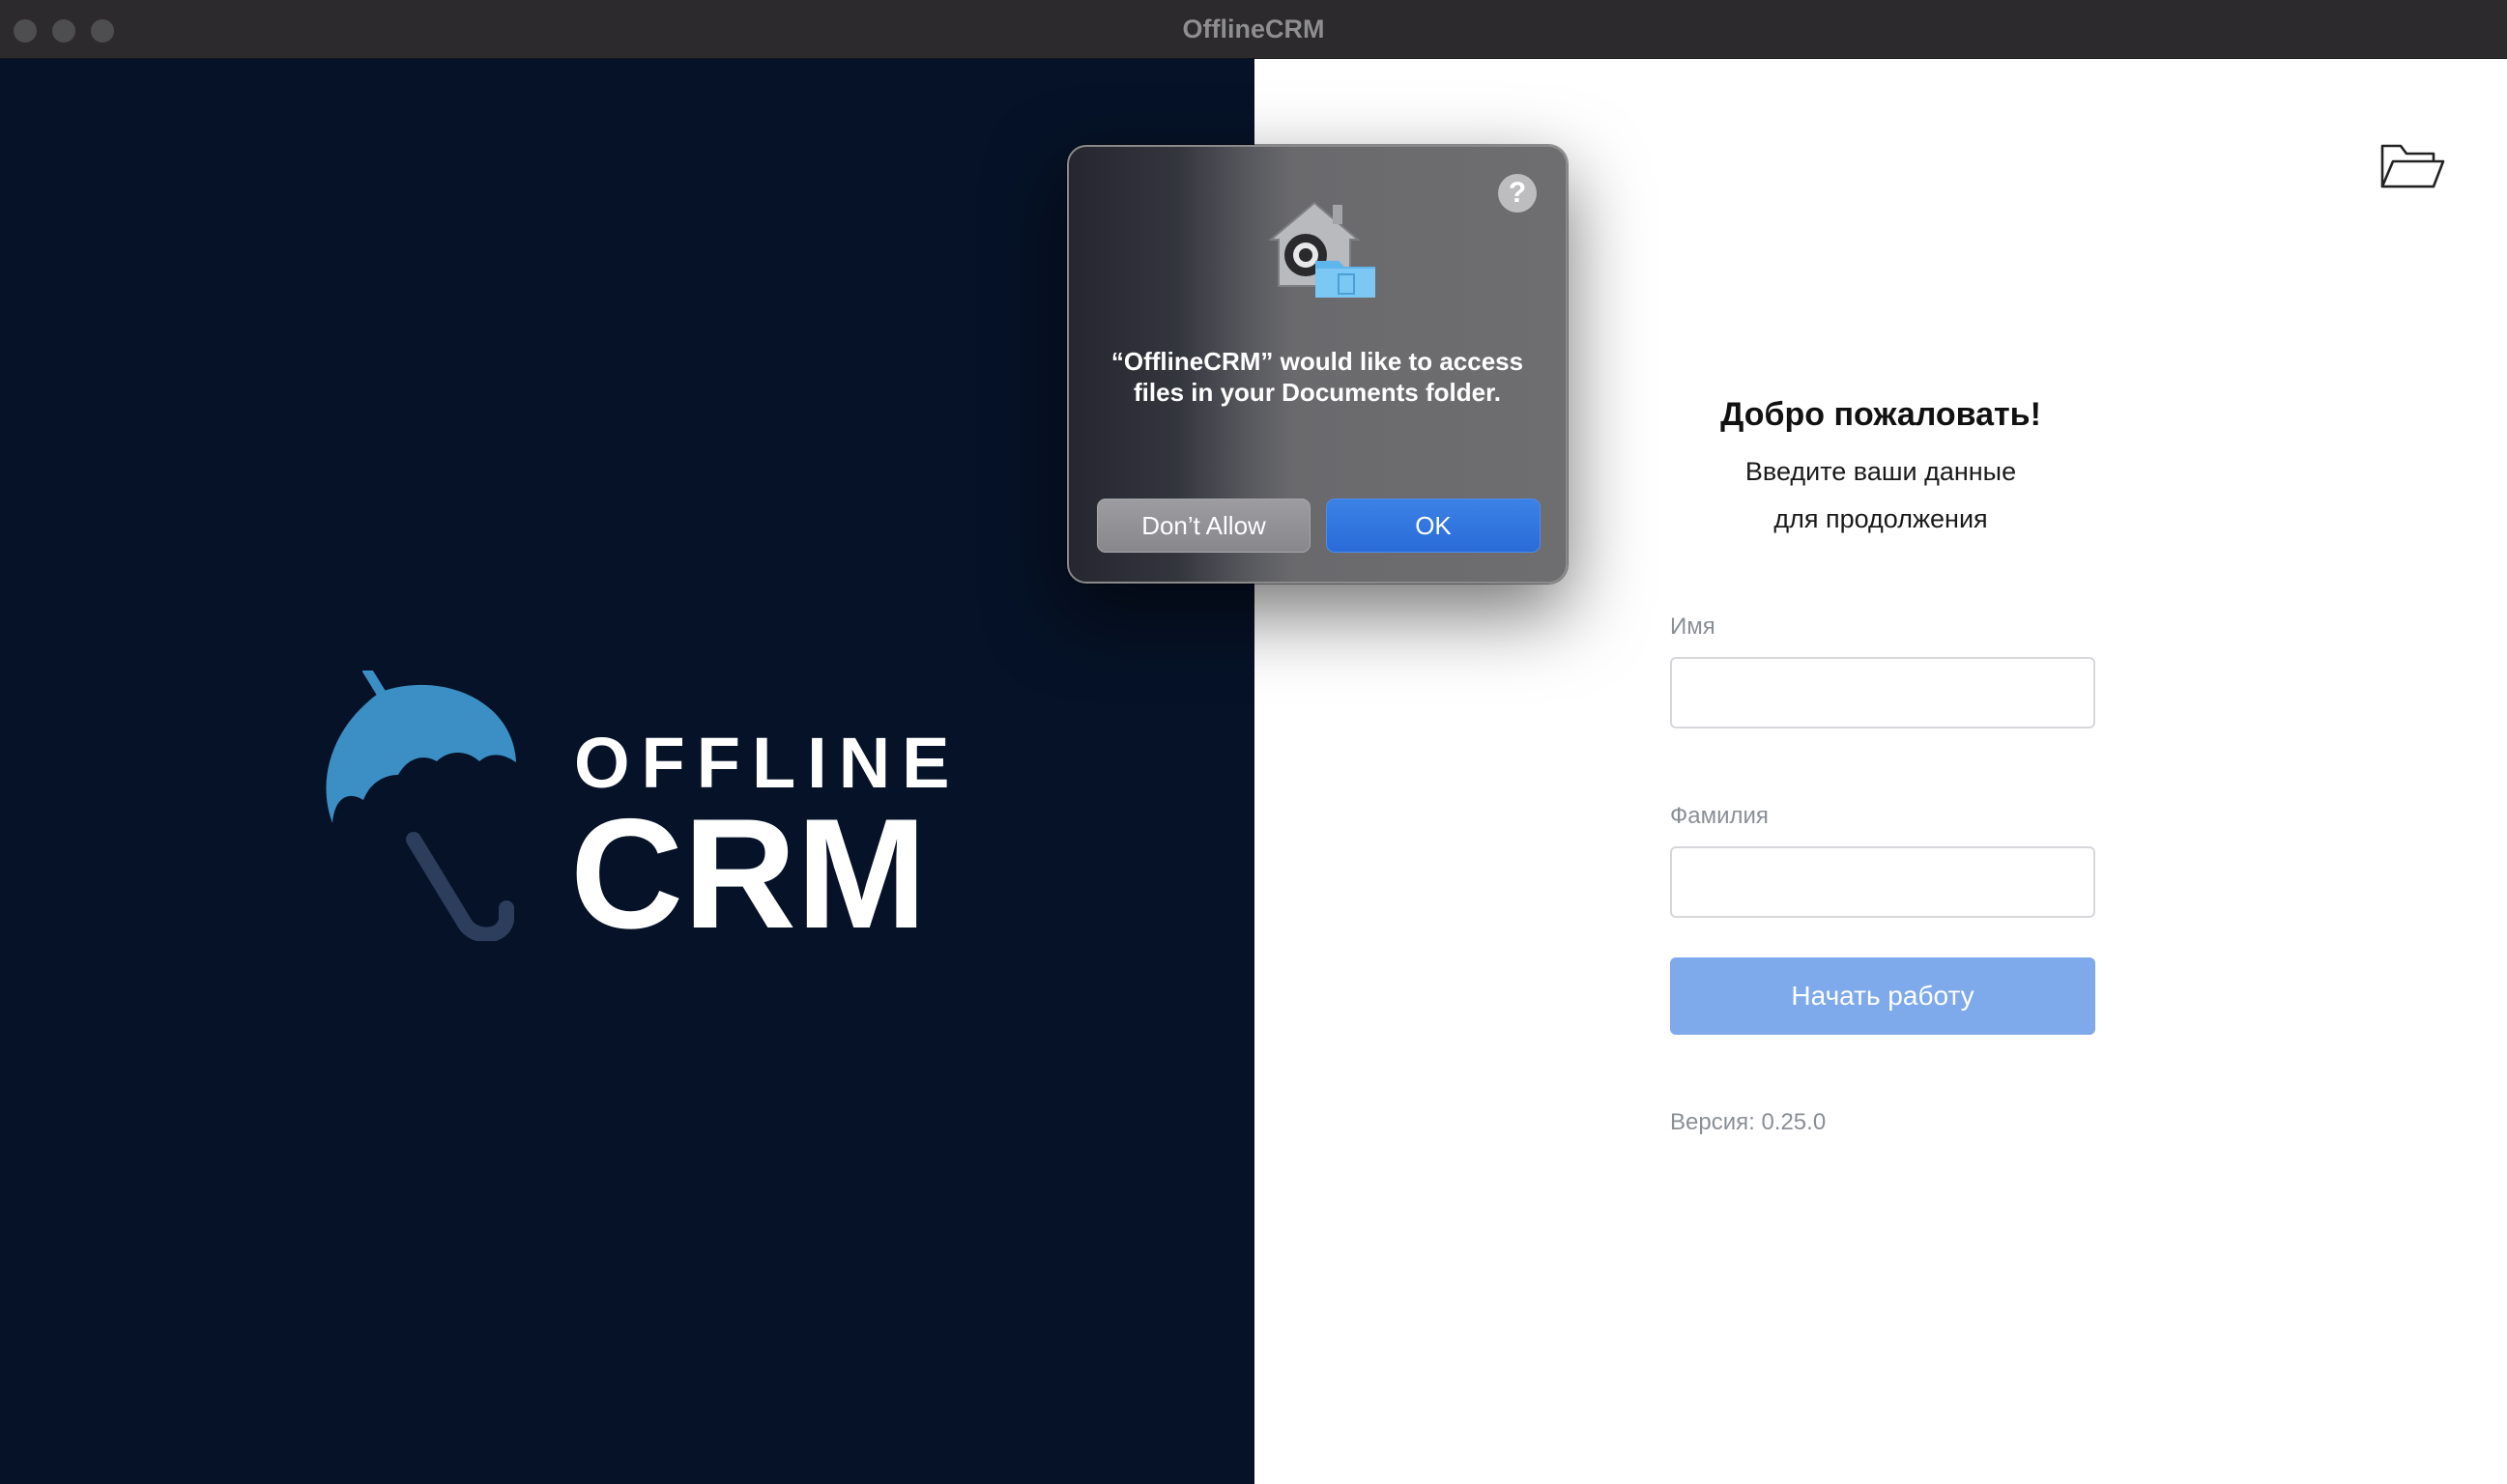  I want to click on first-name-label: Имя, so click(1692, 627).